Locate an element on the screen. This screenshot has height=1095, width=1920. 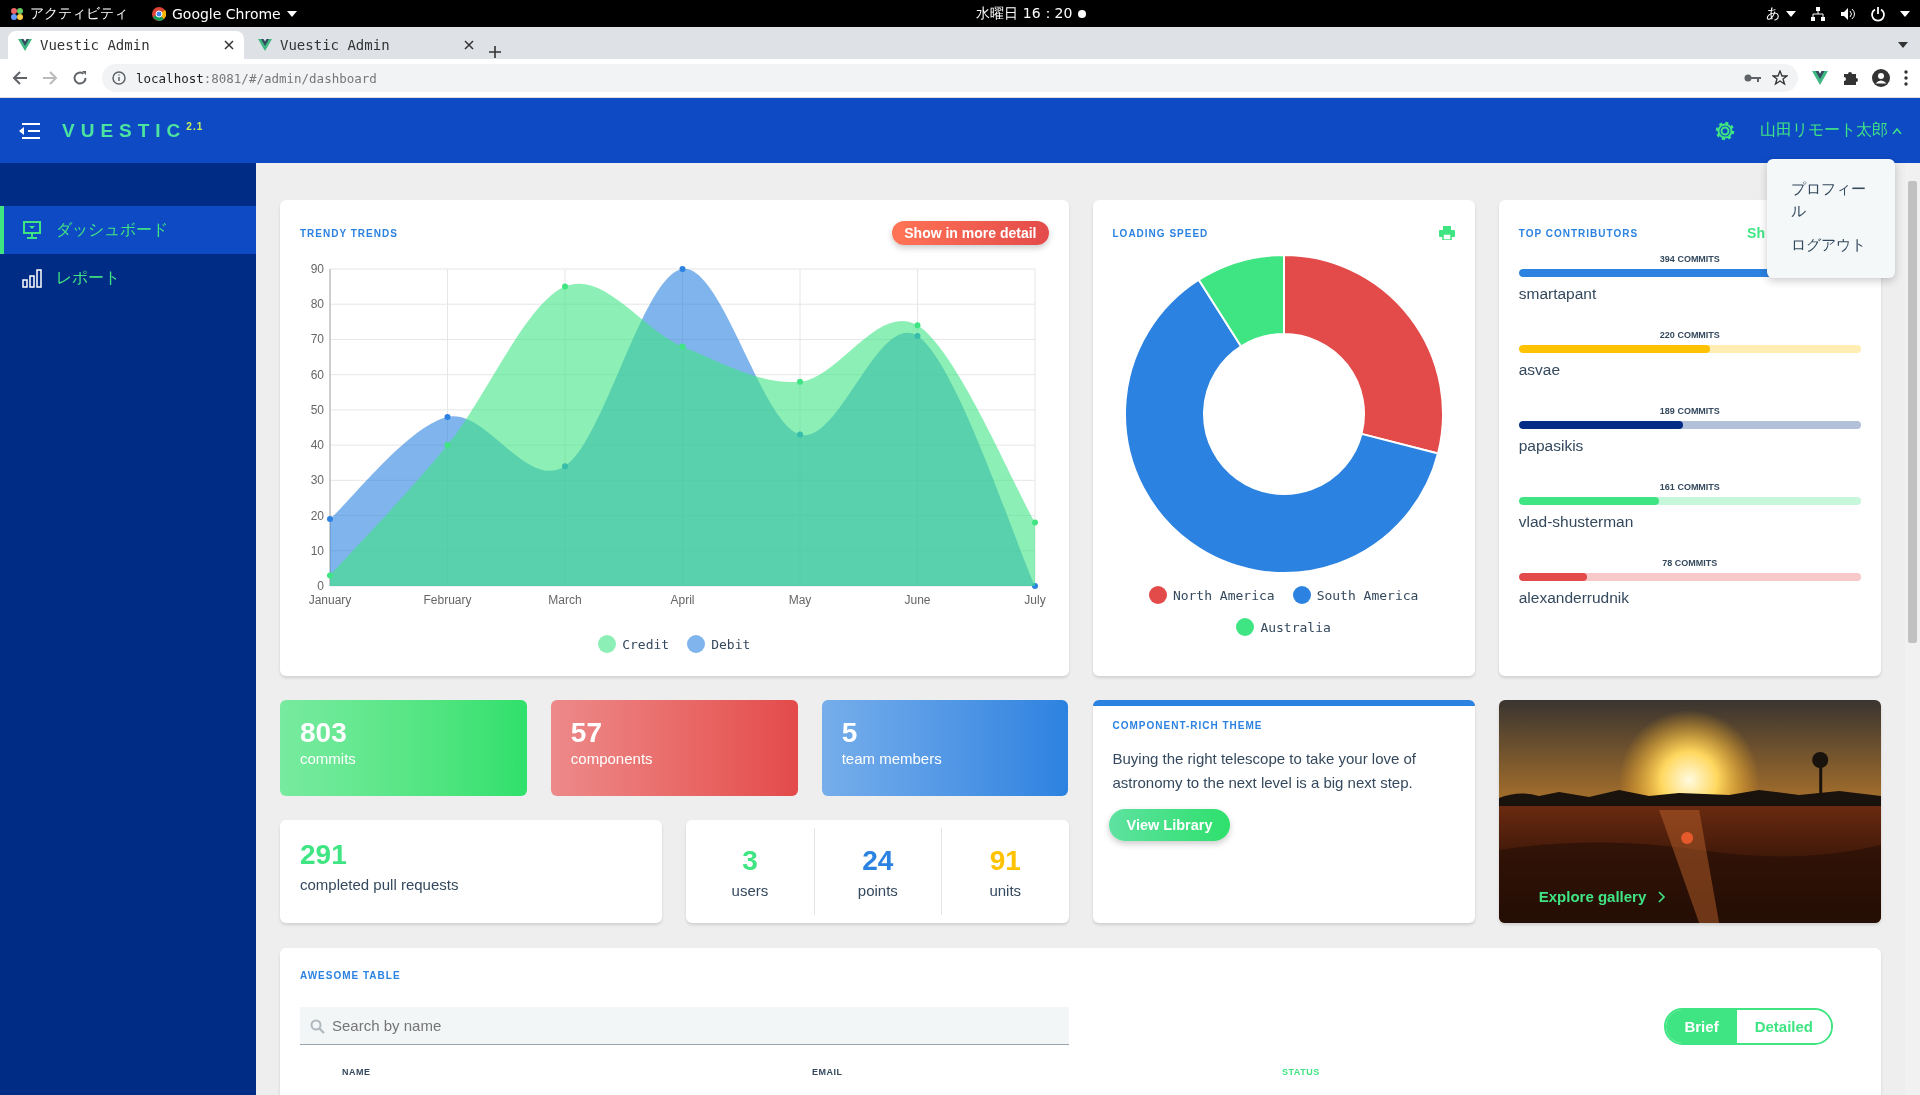
legend-label: North America is located at coordinates (1223, 595).